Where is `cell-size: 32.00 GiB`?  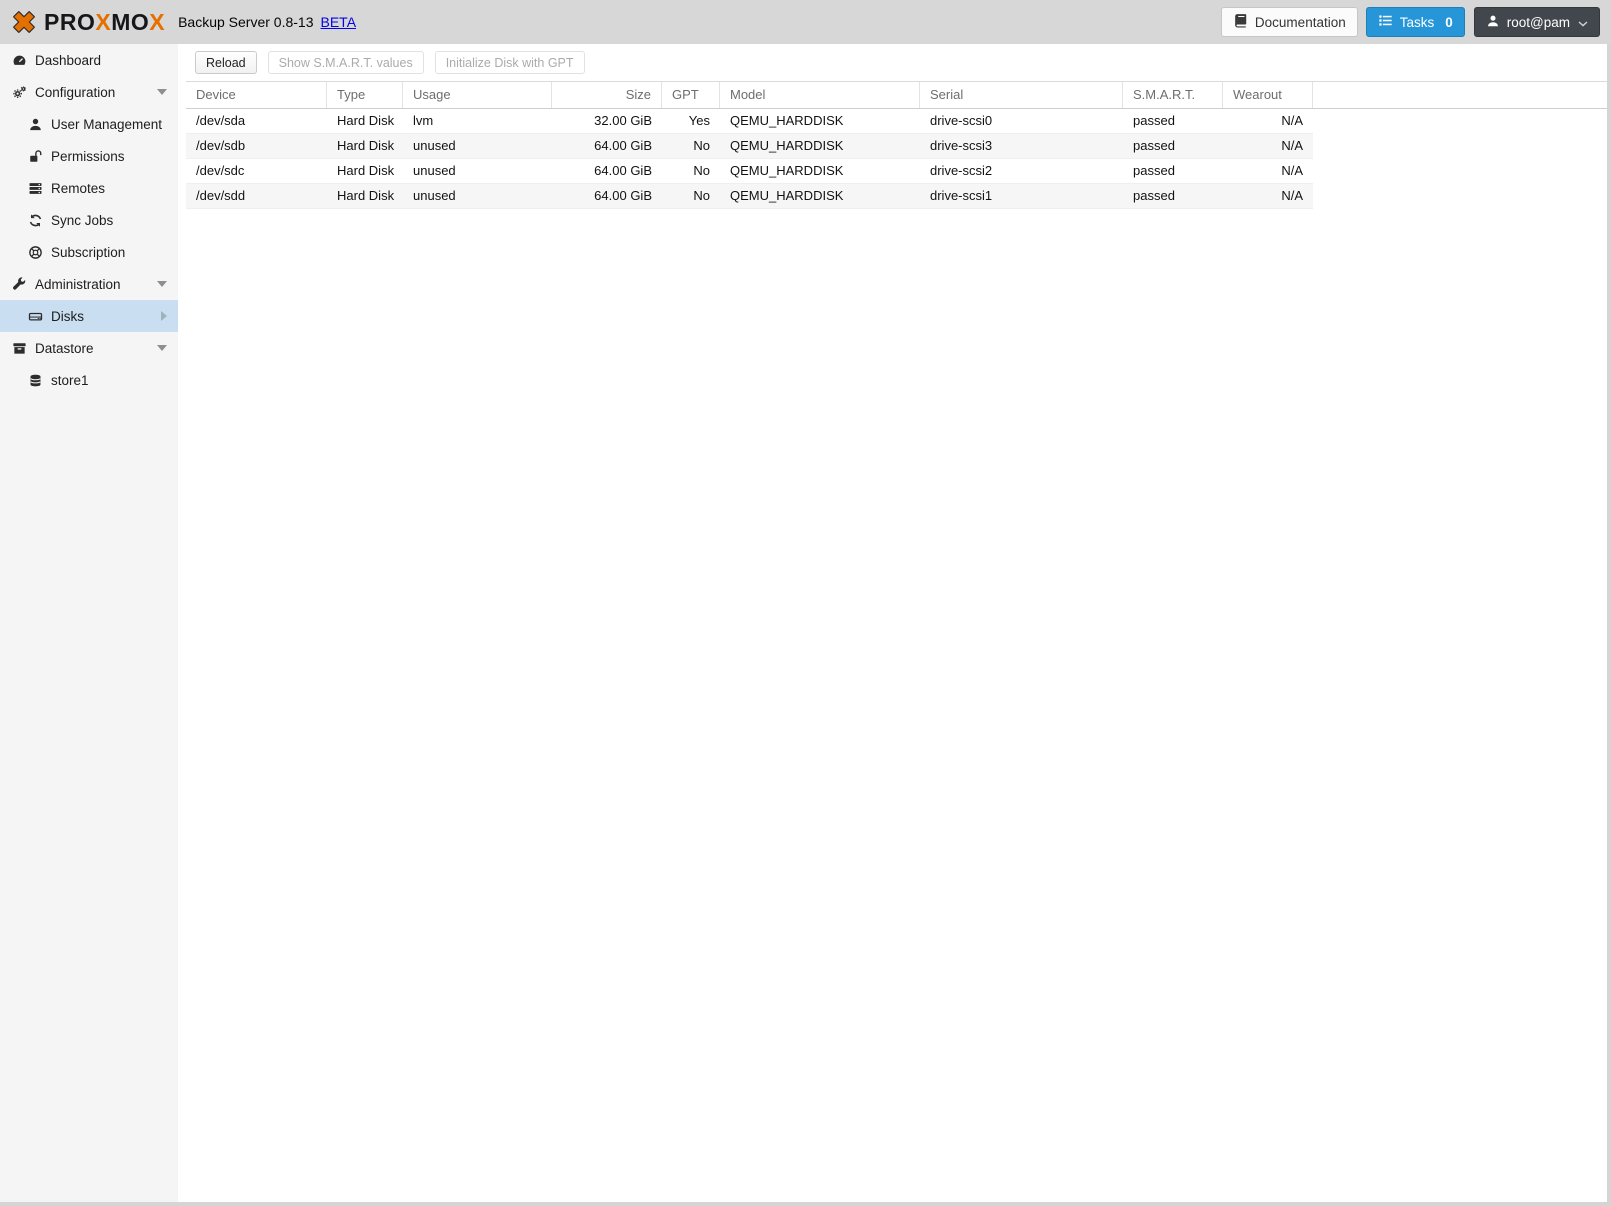 cell-size: 32.00 GiB is located at coordinates (623, 120).